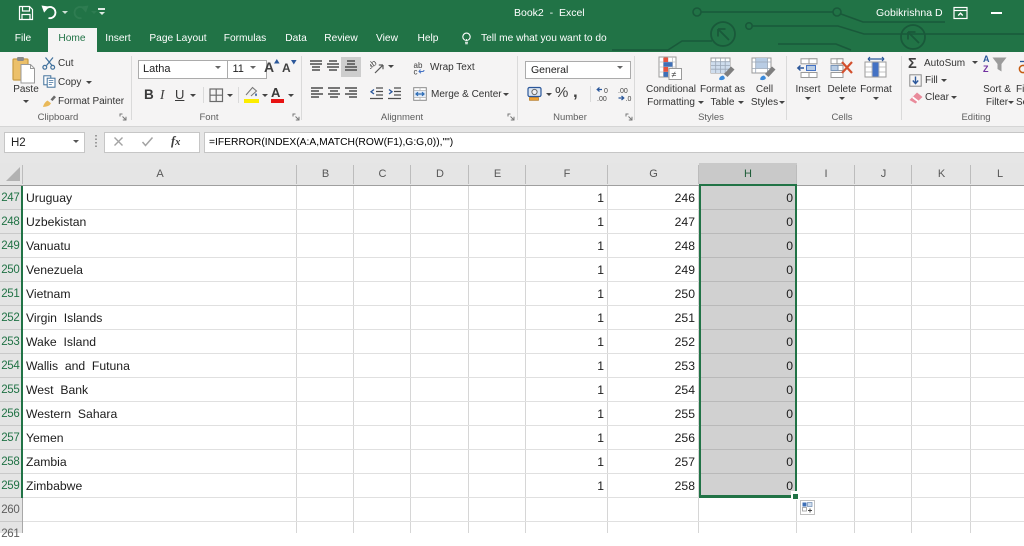  Describe the element at coordinates (416, 72) in the screenshot. I see `svg-text: c` at that location.